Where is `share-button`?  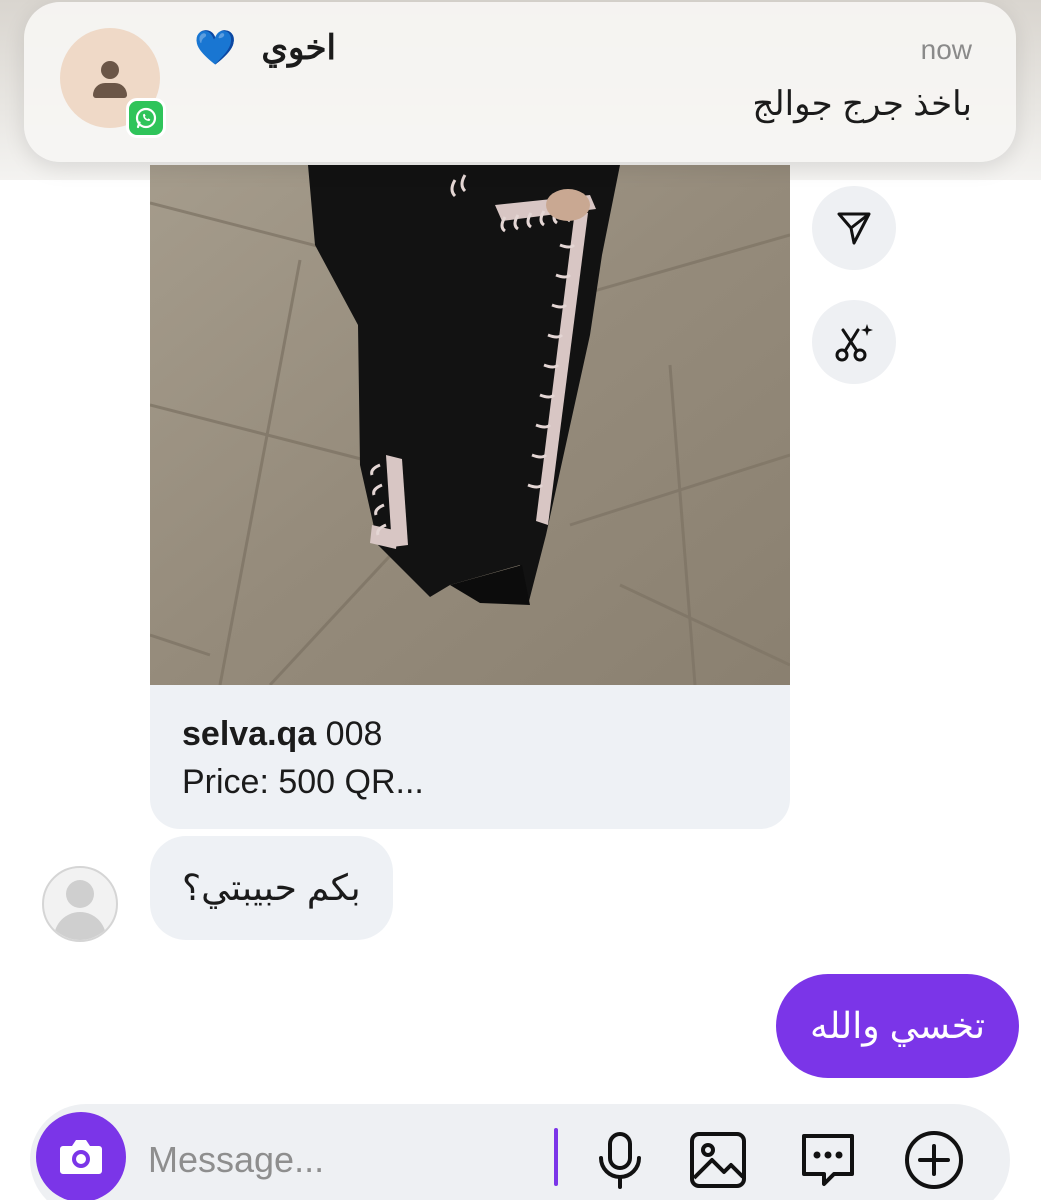 share-button is located at coordinates (854, 228).